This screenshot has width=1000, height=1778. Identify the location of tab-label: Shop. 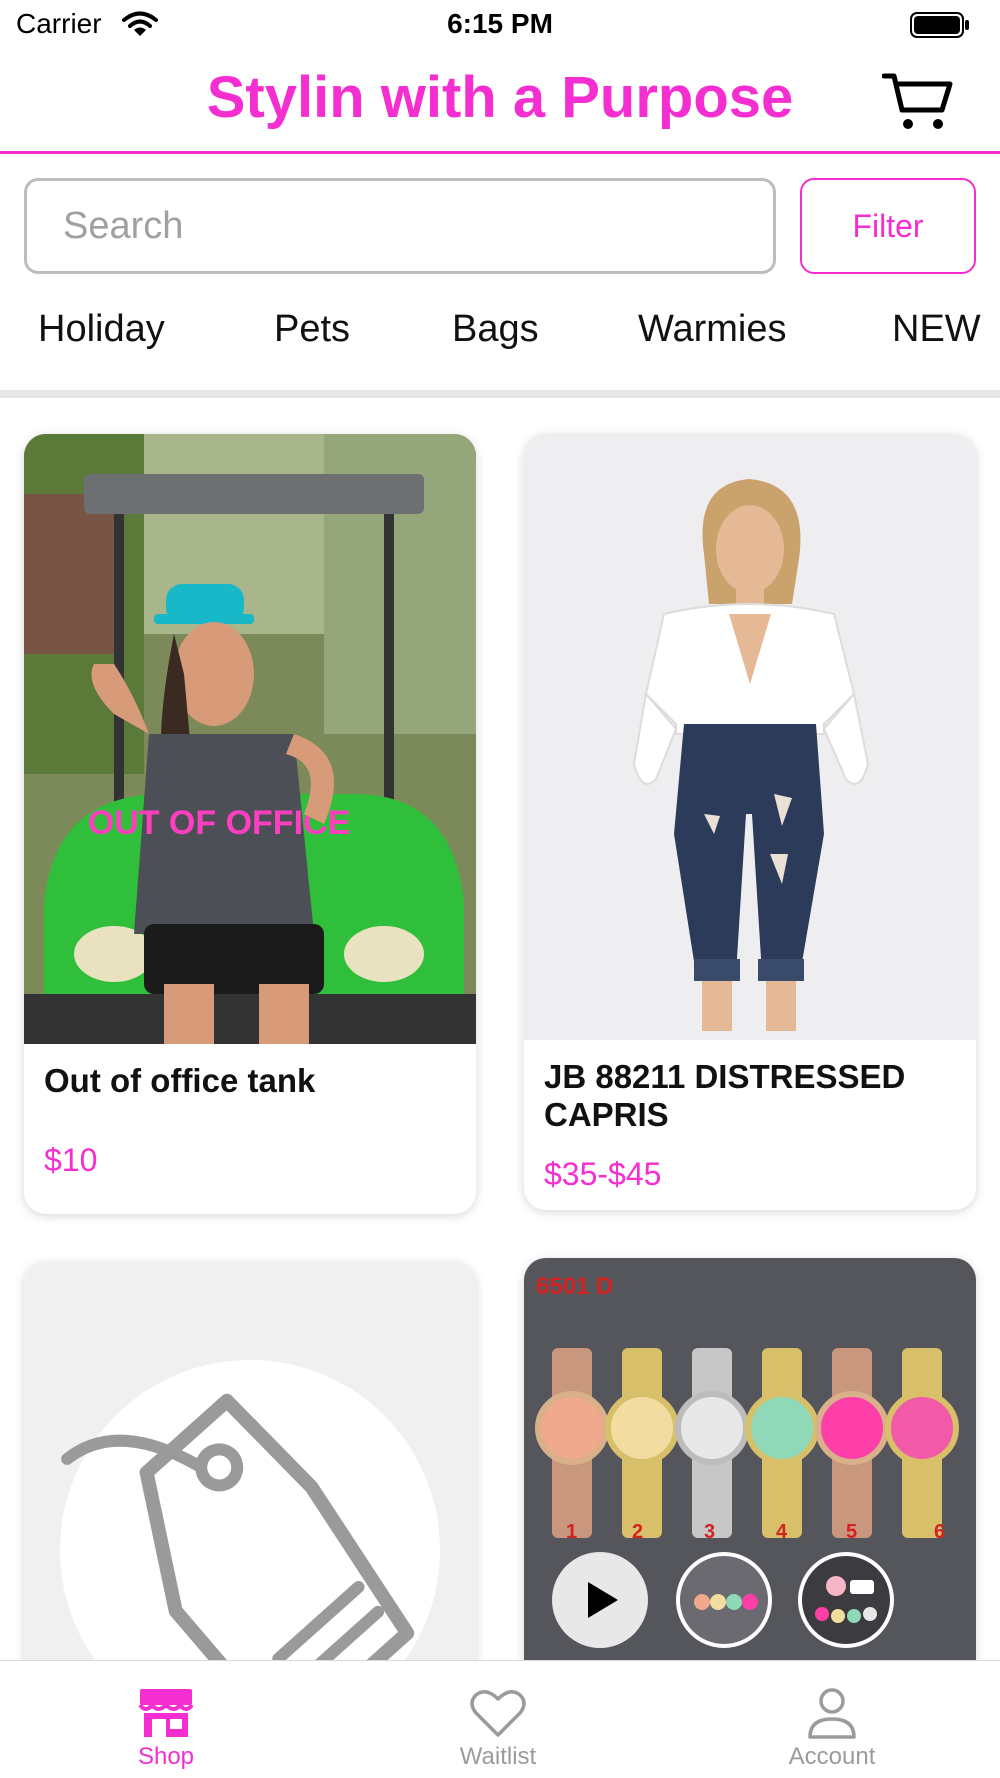
(166, 1756).